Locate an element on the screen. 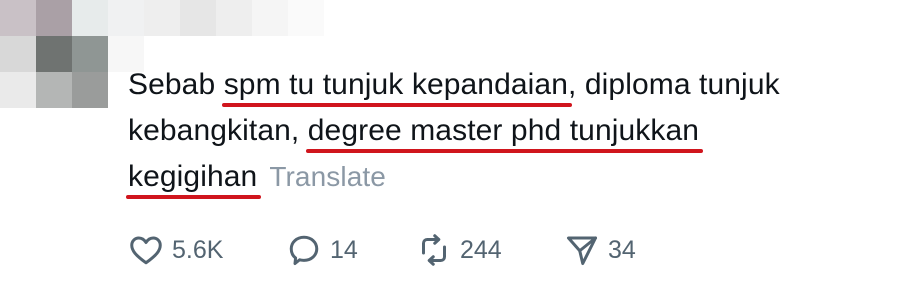 The height and width of the screenshot is (284, 900). reply-bubble-icon is located at coordinates (304, 250).